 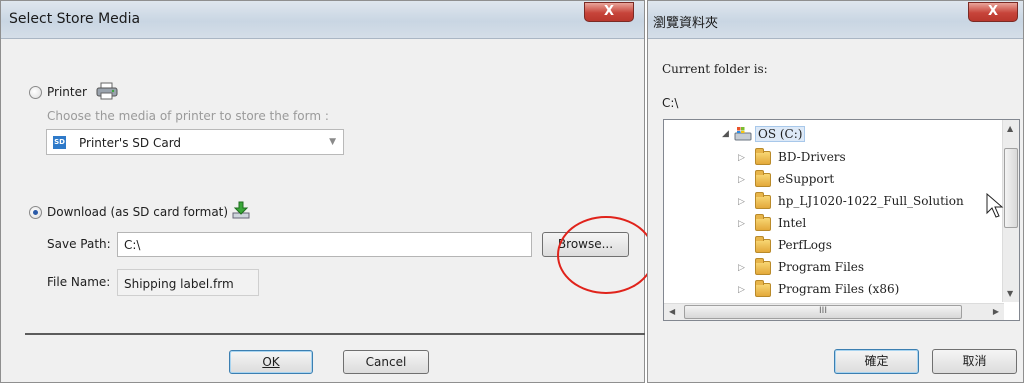 I want to click on tree-item-label: Intel, so click(x=792, y=223).